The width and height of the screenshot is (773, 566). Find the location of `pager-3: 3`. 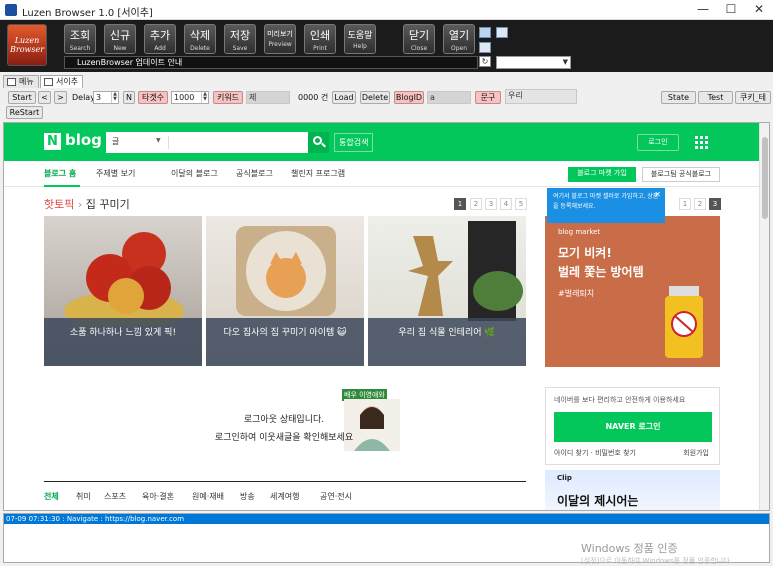

pager-3: 3 is located at coordinates (491, 204).